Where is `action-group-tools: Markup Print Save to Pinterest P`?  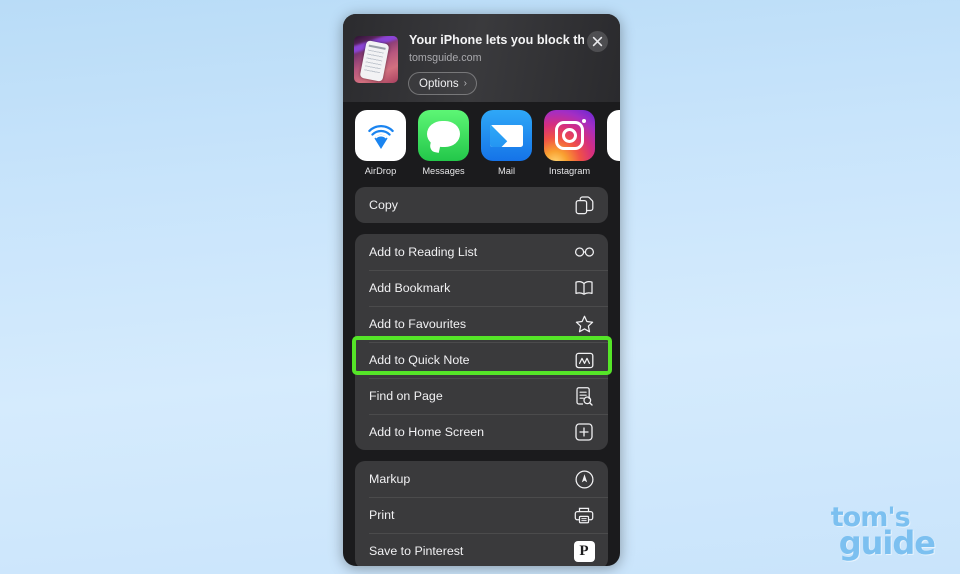
action-group-tools: Markup Print Save to Pinterest P is located at coordinates (481, 513).